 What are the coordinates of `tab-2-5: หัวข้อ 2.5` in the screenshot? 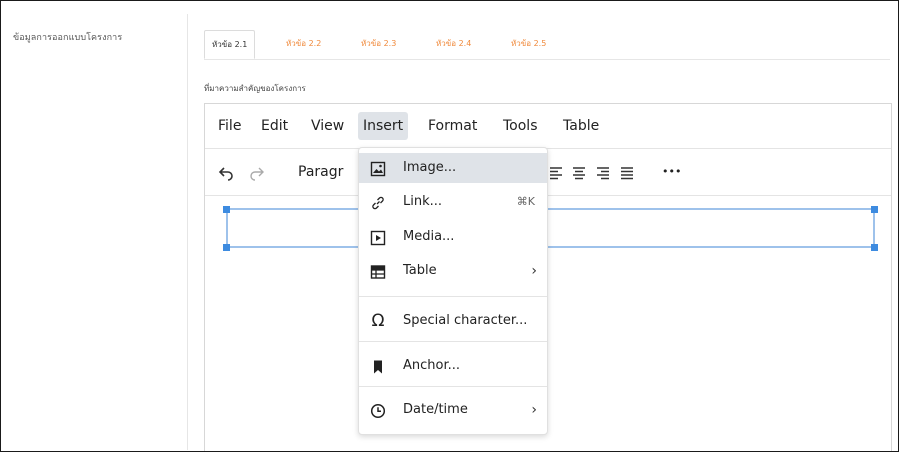 It's located at (528, 43).